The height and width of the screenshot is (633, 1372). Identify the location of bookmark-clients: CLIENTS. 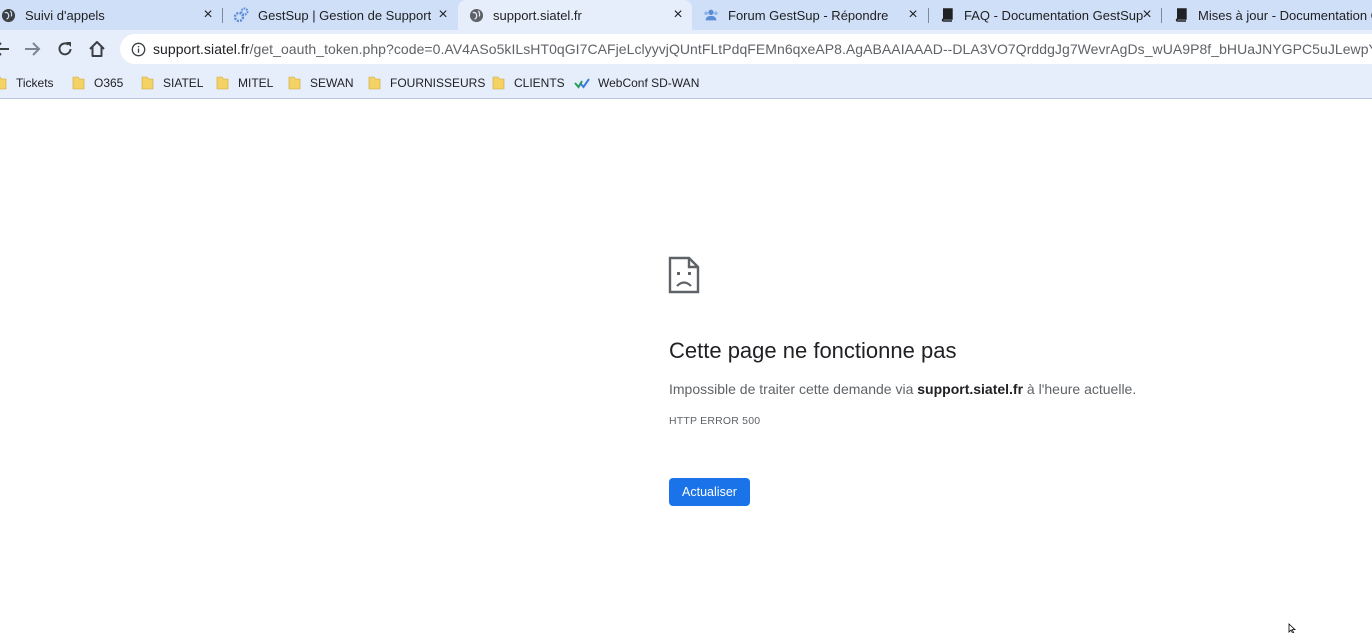
(528, 83).